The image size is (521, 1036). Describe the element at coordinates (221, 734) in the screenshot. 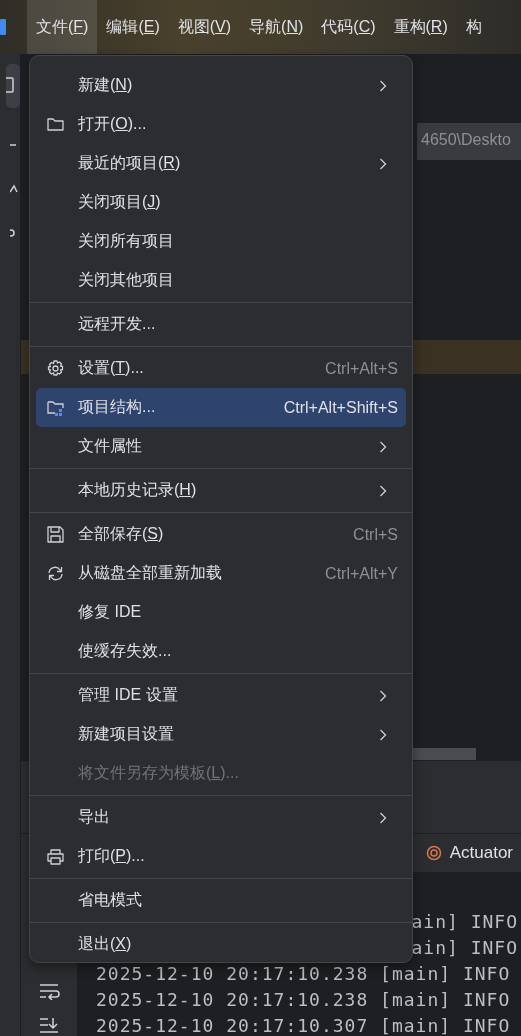

I see `menu-item: 新建项目设置` at that location.